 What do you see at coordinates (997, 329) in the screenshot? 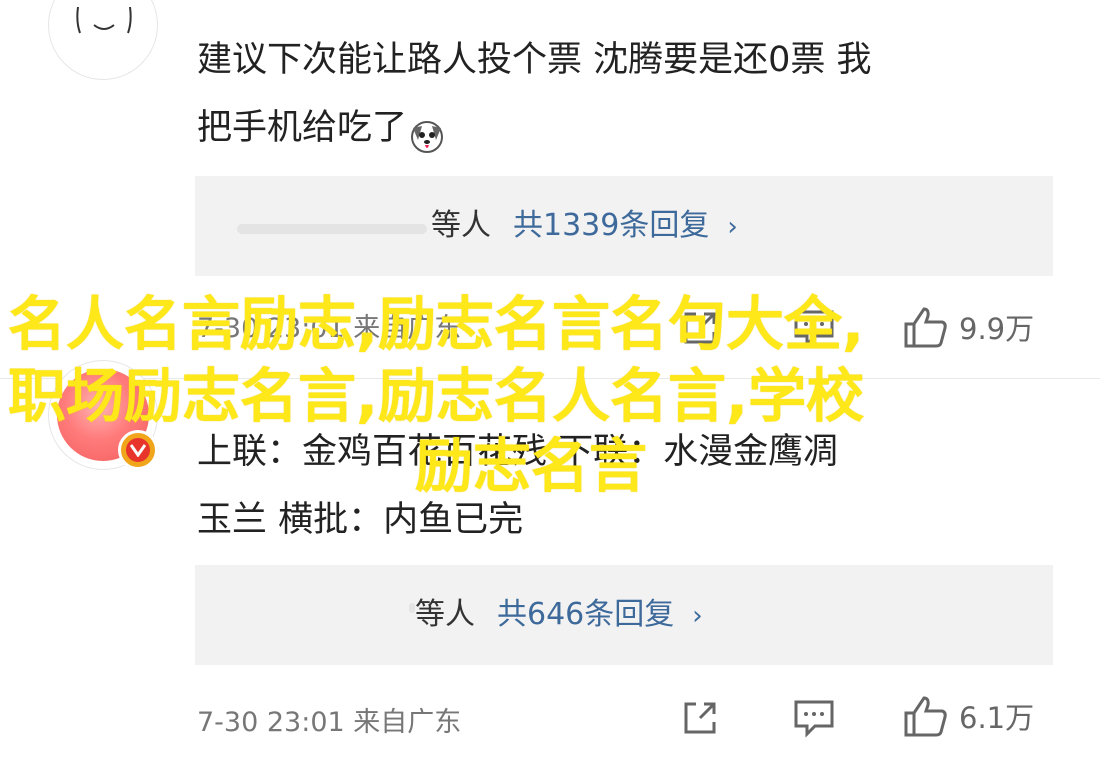
I see `like-count: 9.9万` at bounding box center [997, 329].